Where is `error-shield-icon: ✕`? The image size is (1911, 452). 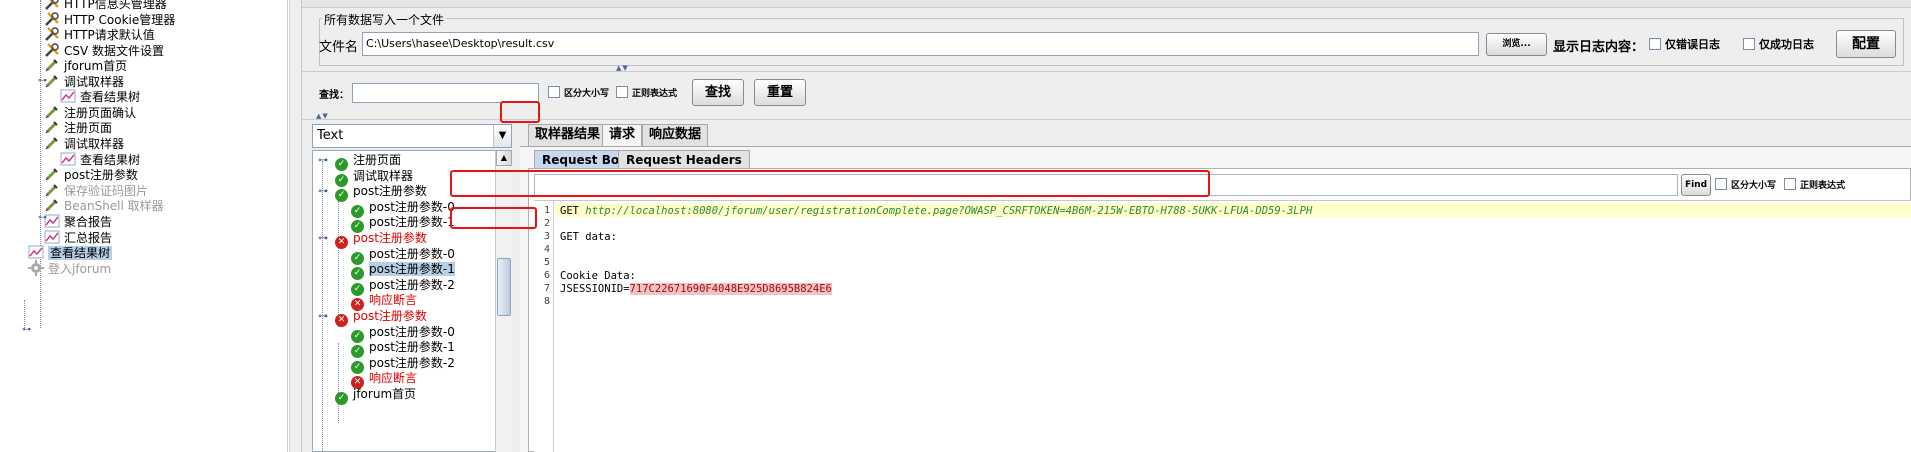 error-shield-icon: ✕ is located at coordinates (341, 320).